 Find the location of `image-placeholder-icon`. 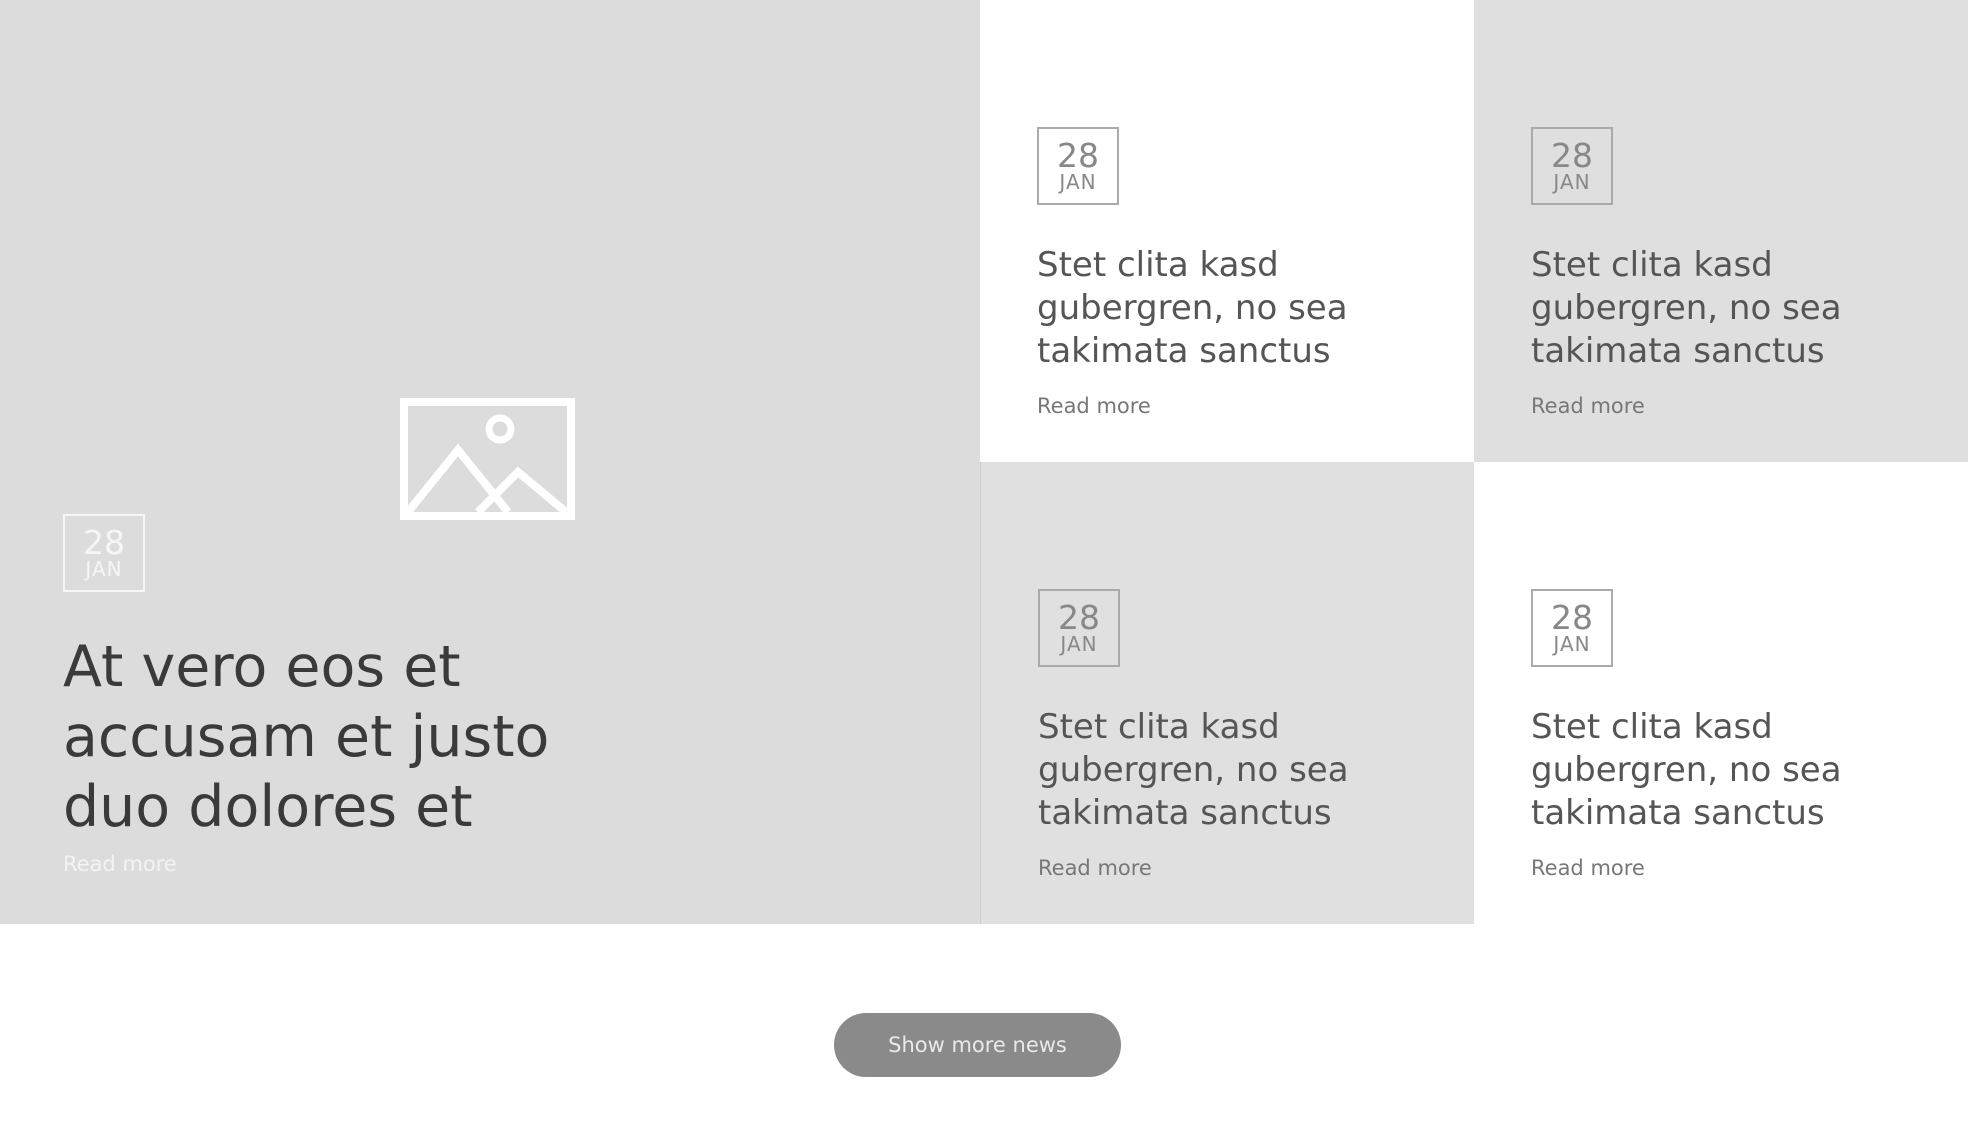

image-placeholder-icon is located at coordinates (487, 459).